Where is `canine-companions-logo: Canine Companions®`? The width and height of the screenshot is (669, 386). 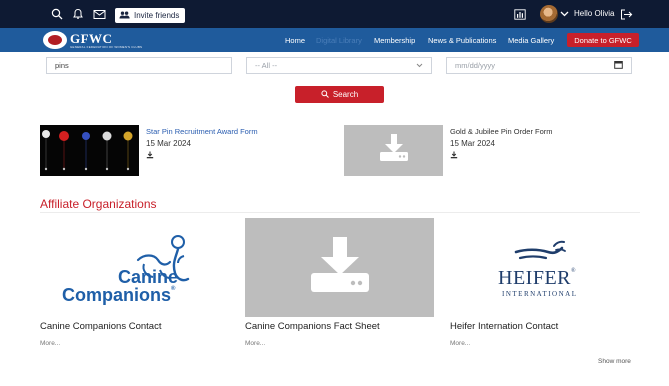 canine-companions-logo: Canine Companions® is located at coordinates (135, 268).